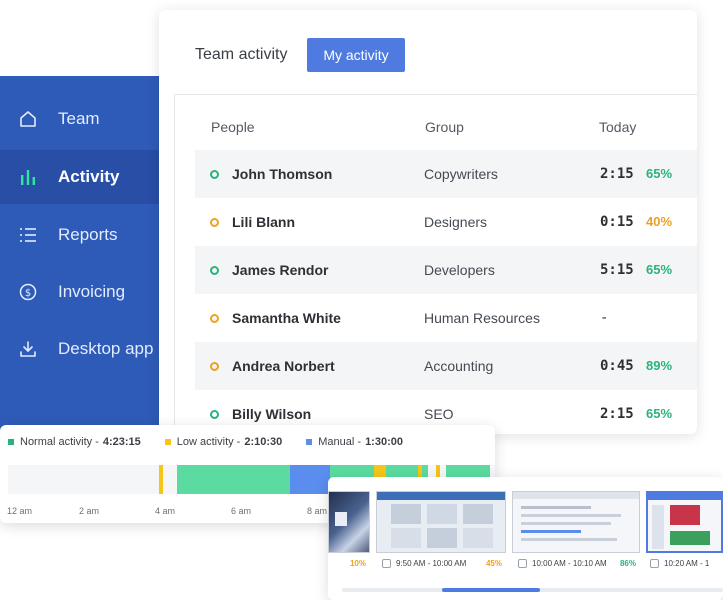 Image resolution: width=723 pixels, height=600 pixels. What do you see at coordinates (687, 563) in the screenshot?
I see `screenshot-time-range: 10:20 AM - 1` at bounding box center [687, 563].